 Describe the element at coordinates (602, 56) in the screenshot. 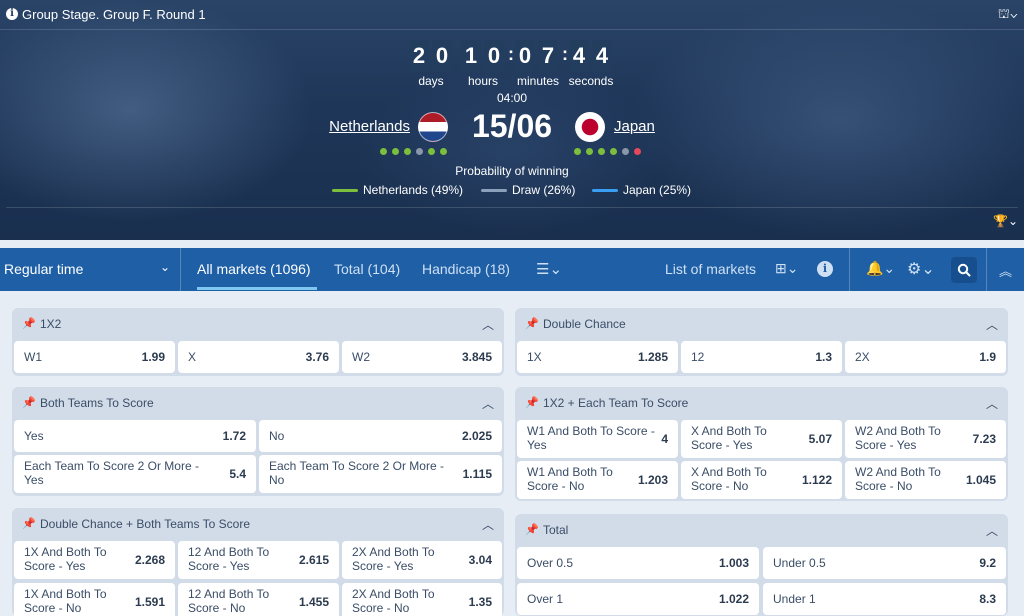

I see `seconds-digit: 4` at that location.